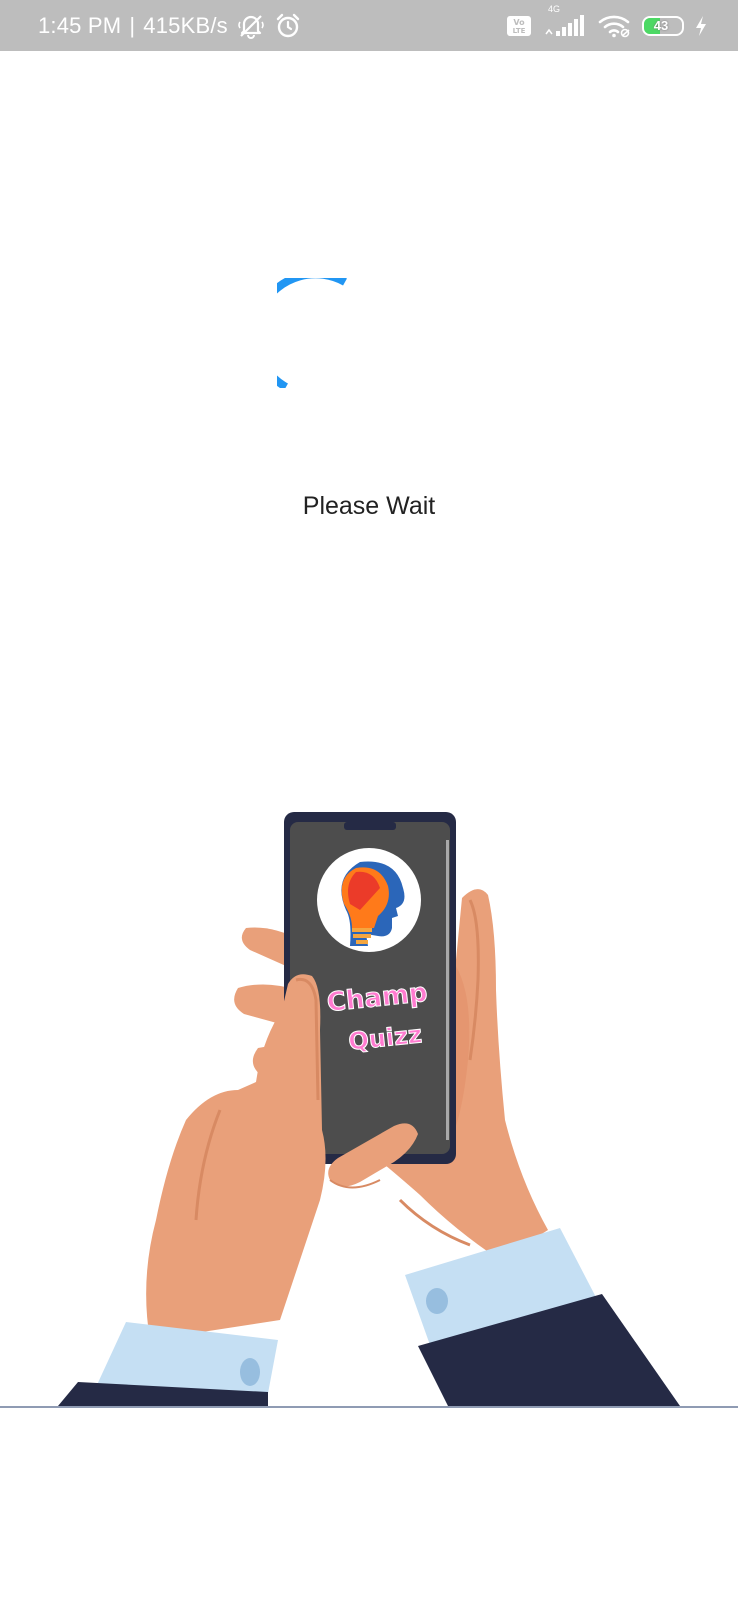 This screenshot has width=738, height=1600. I want to click on battery-level: 43, so click(661, 25).